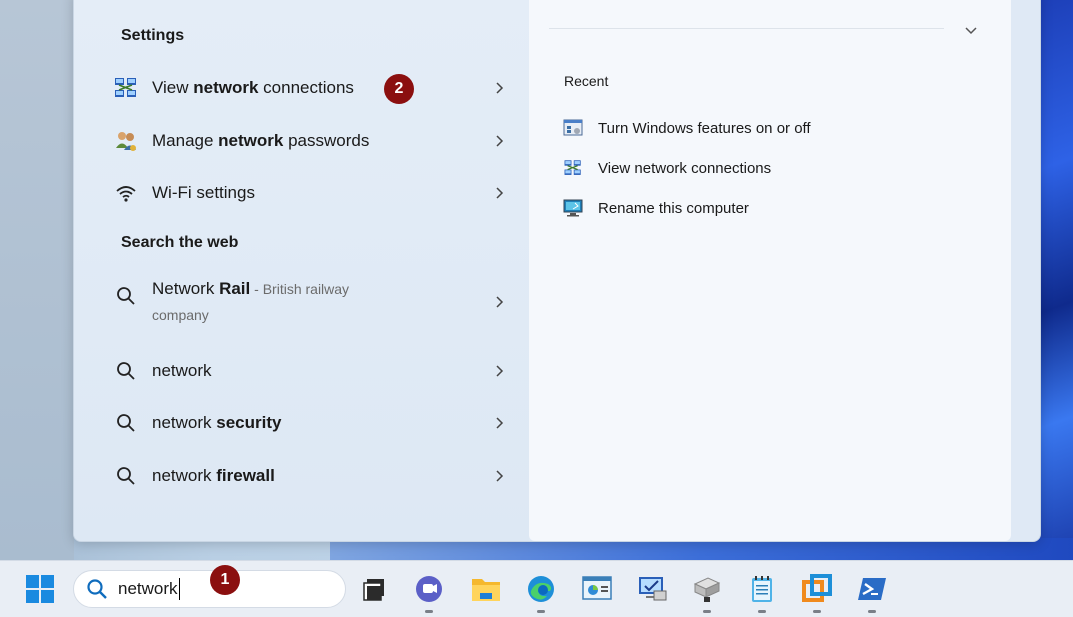 This screenshot has height=617, width=1073. What do you see at coordinates (429, 592) in the screenshot?
I see `teams-icon` at bounding box center [429, 592].